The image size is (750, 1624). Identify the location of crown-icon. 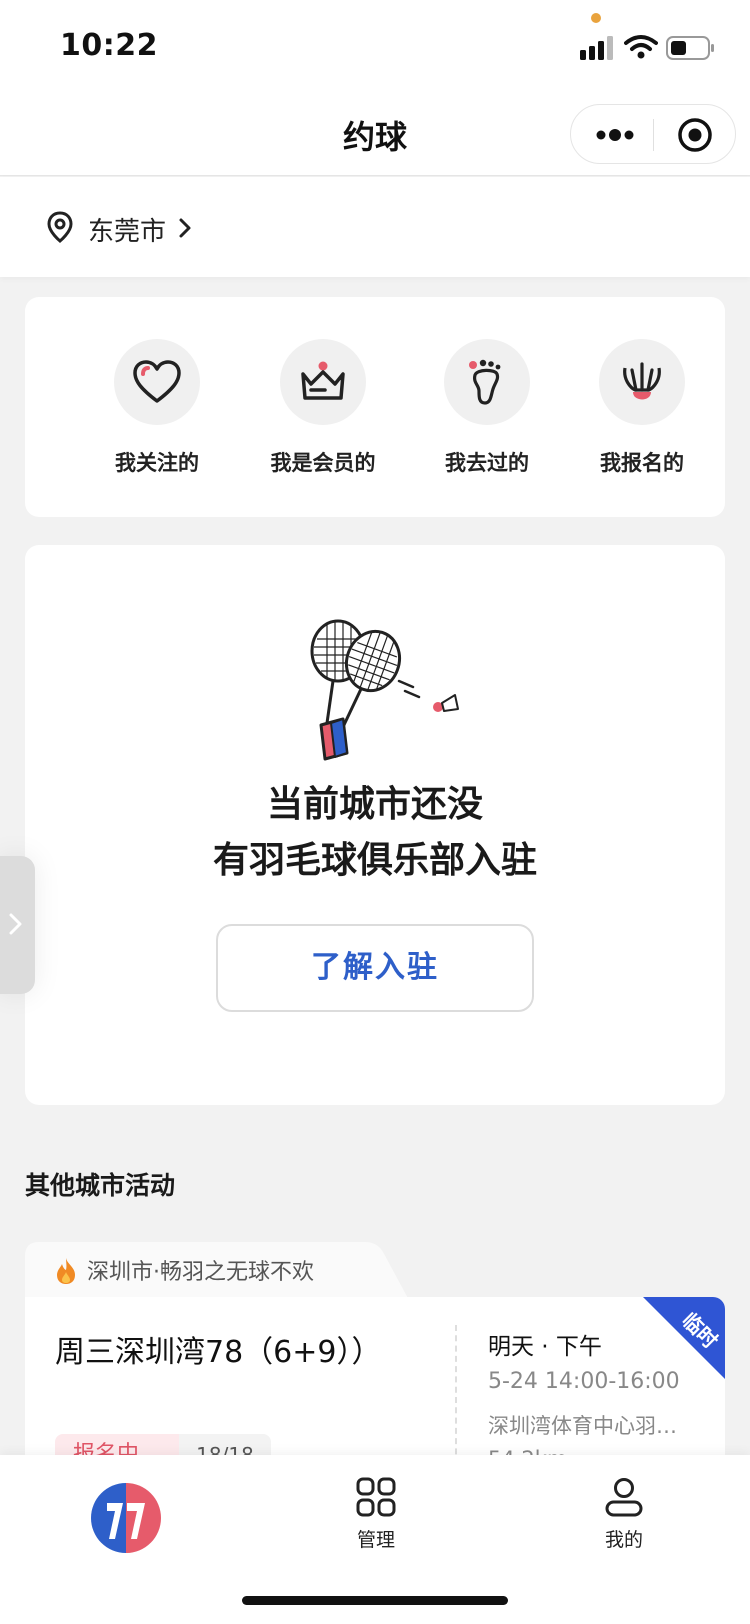
(323, 380).